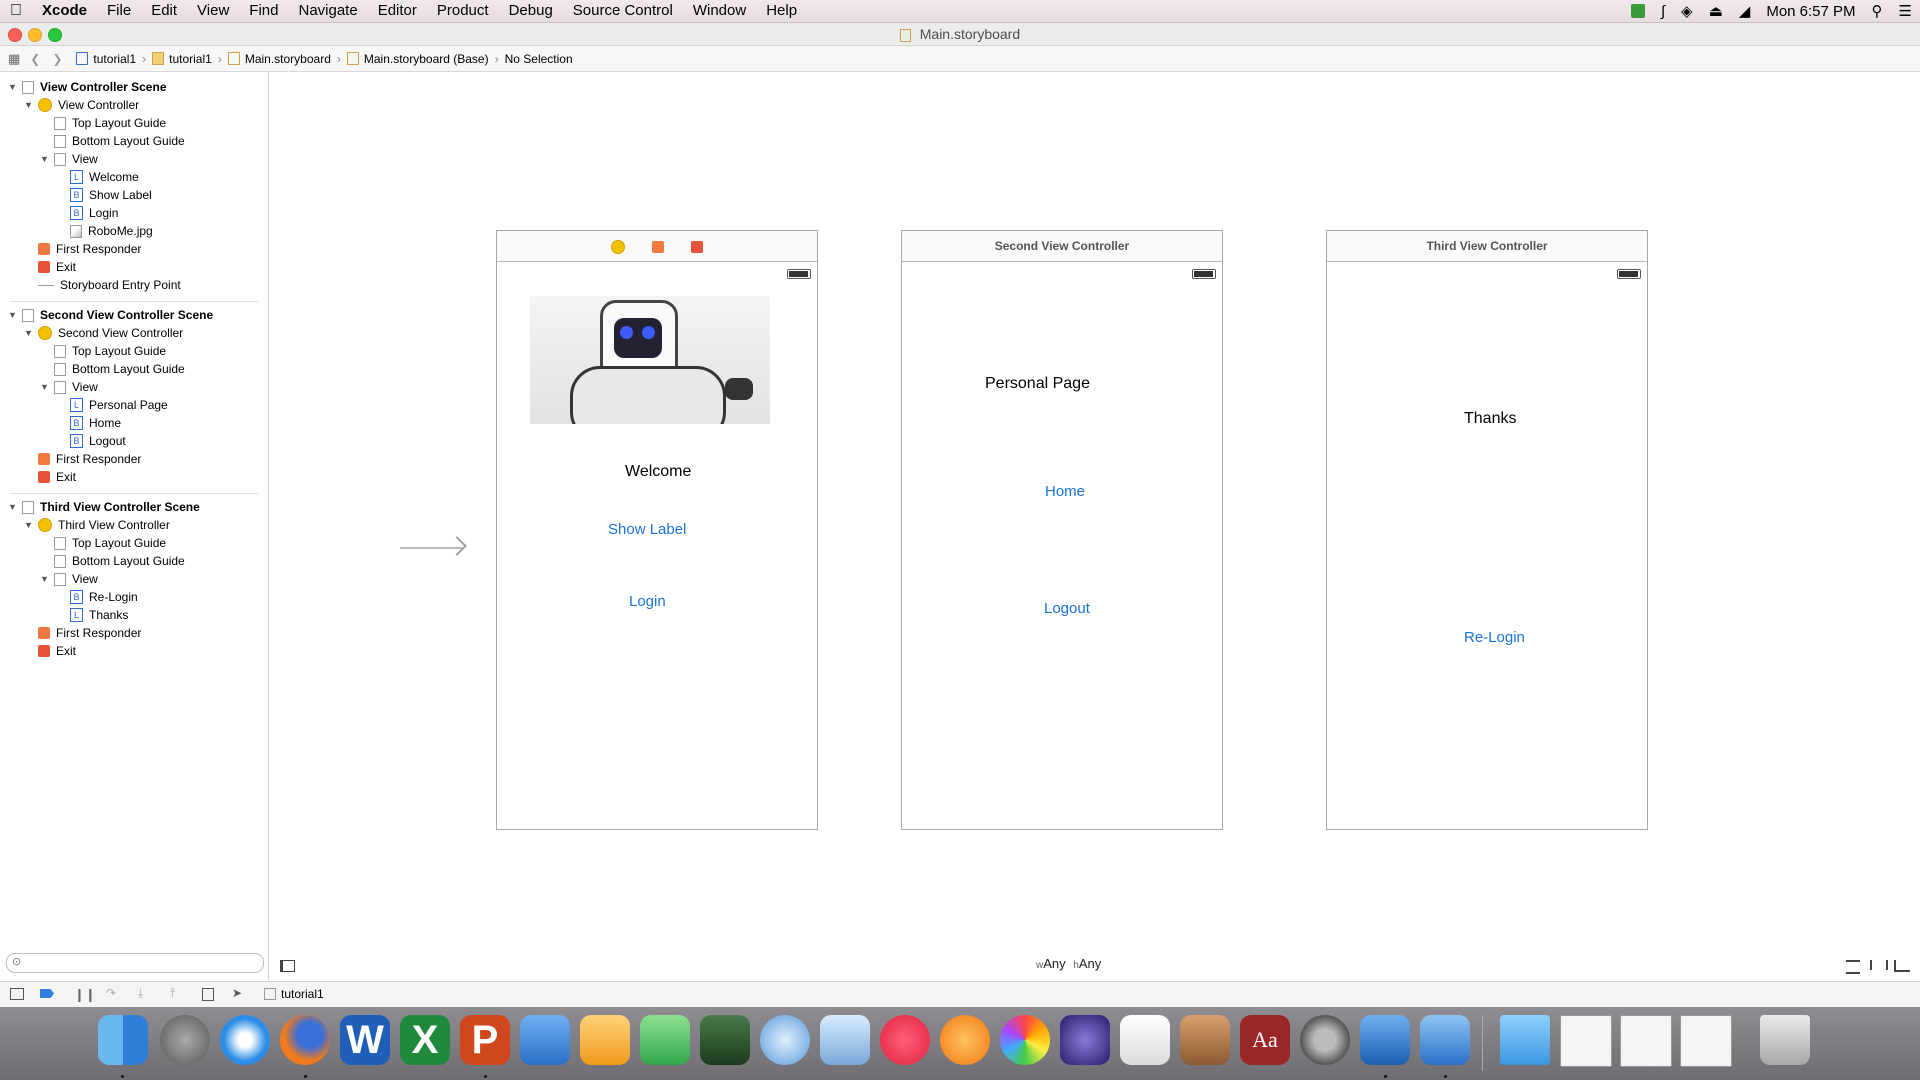  What do you see at coordinates (719, 11) in the screenshot?
I see `menu-window: Window` at bounding box center [719, 11].